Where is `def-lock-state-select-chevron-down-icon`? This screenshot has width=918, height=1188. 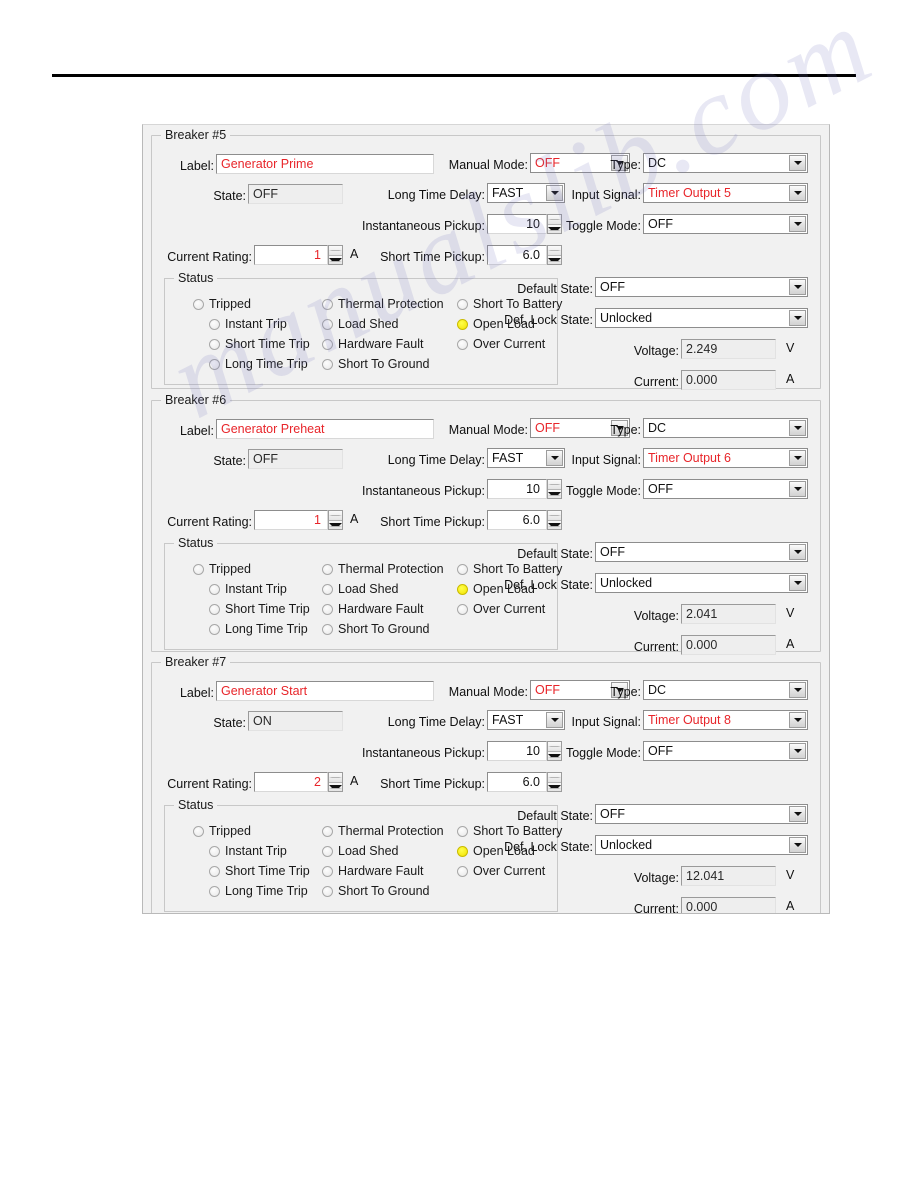 def-lock-state-select-chevron-down-icon is located at coordinates (797, 583).